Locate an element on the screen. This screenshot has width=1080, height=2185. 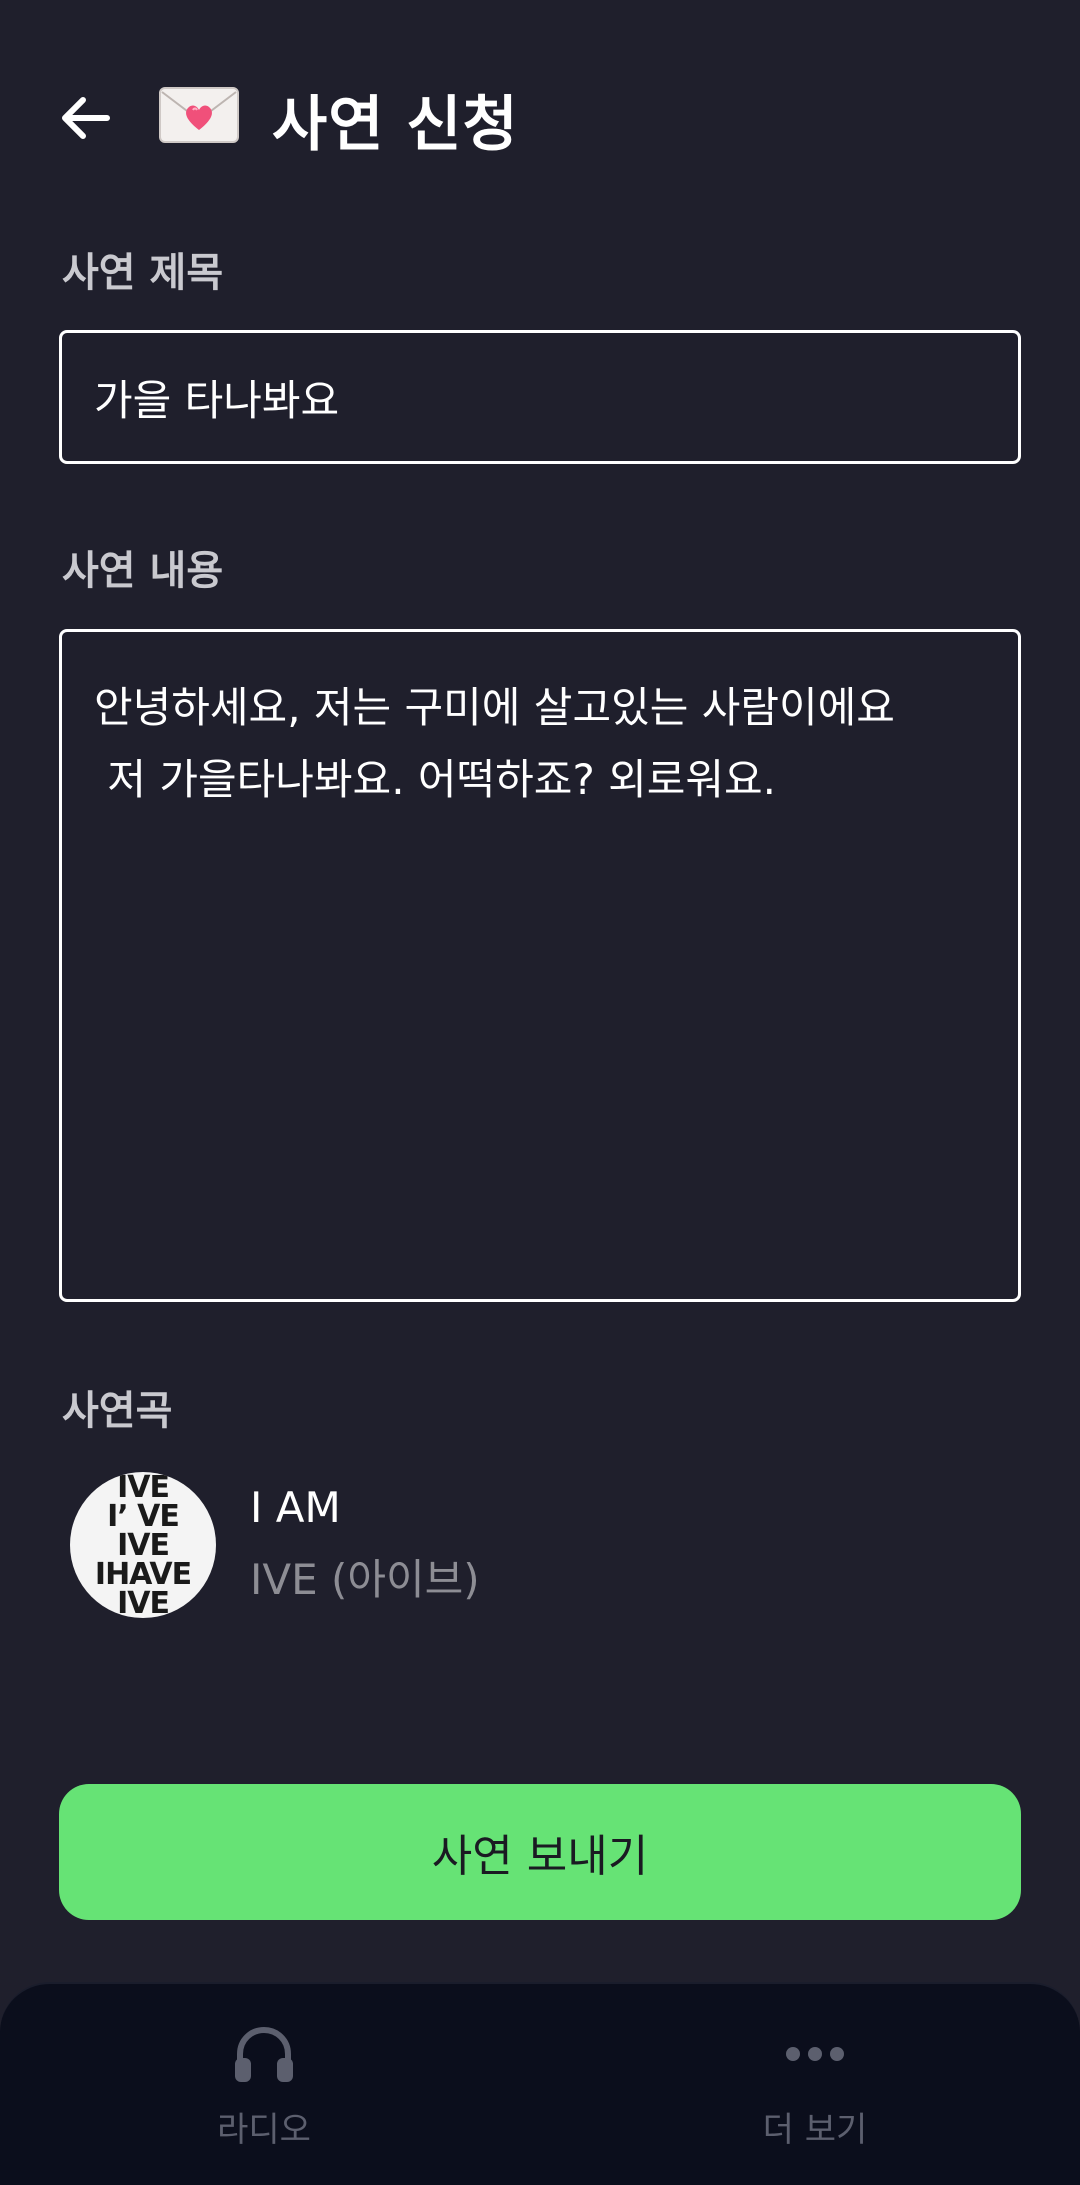
arrow-left-icon is located at coordinates (86, 118).